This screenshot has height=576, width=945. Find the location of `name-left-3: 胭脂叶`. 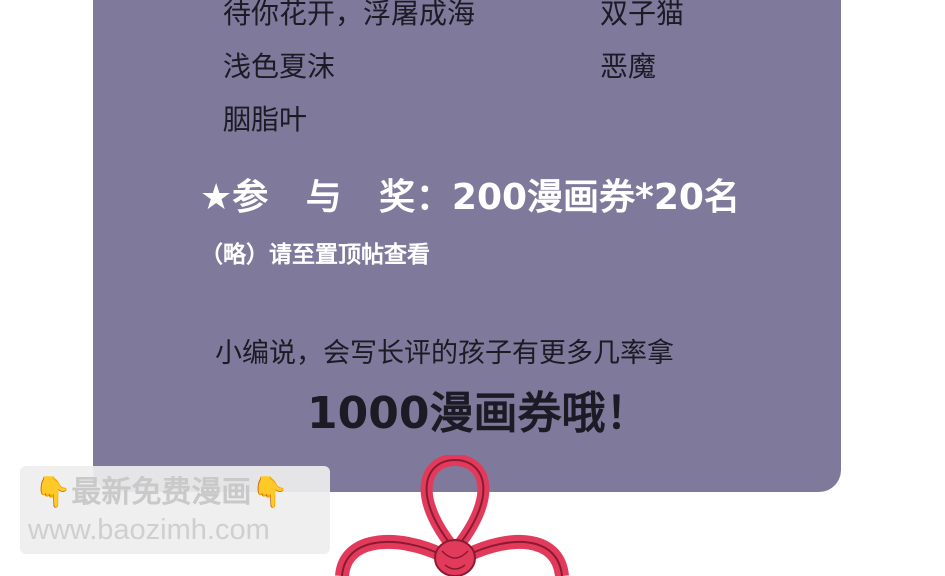

name-left-3: 胭脂叶 is located at coordinates (265, 119).